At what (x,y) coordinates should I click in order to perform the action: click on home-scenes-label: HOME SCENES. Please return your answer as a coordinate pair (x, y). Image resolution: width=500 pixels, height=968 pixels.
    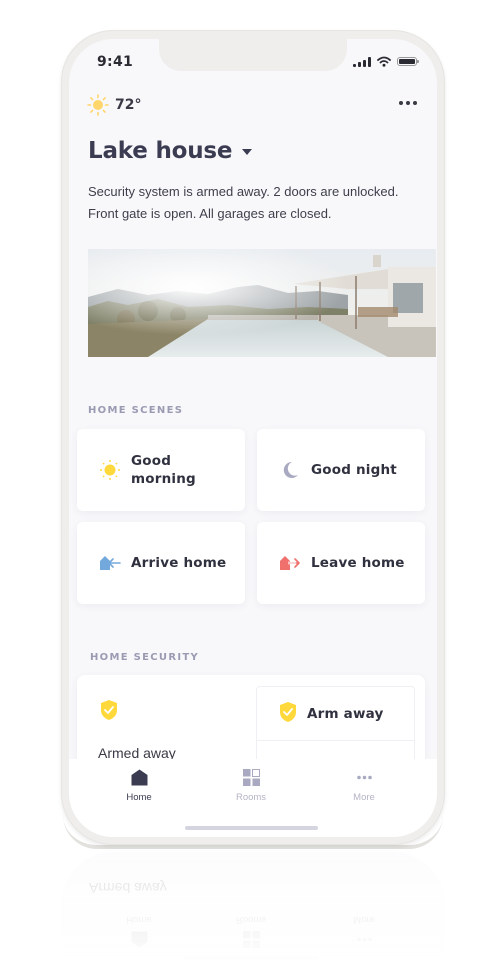
    Looking at the image, I should click on (136, 410).